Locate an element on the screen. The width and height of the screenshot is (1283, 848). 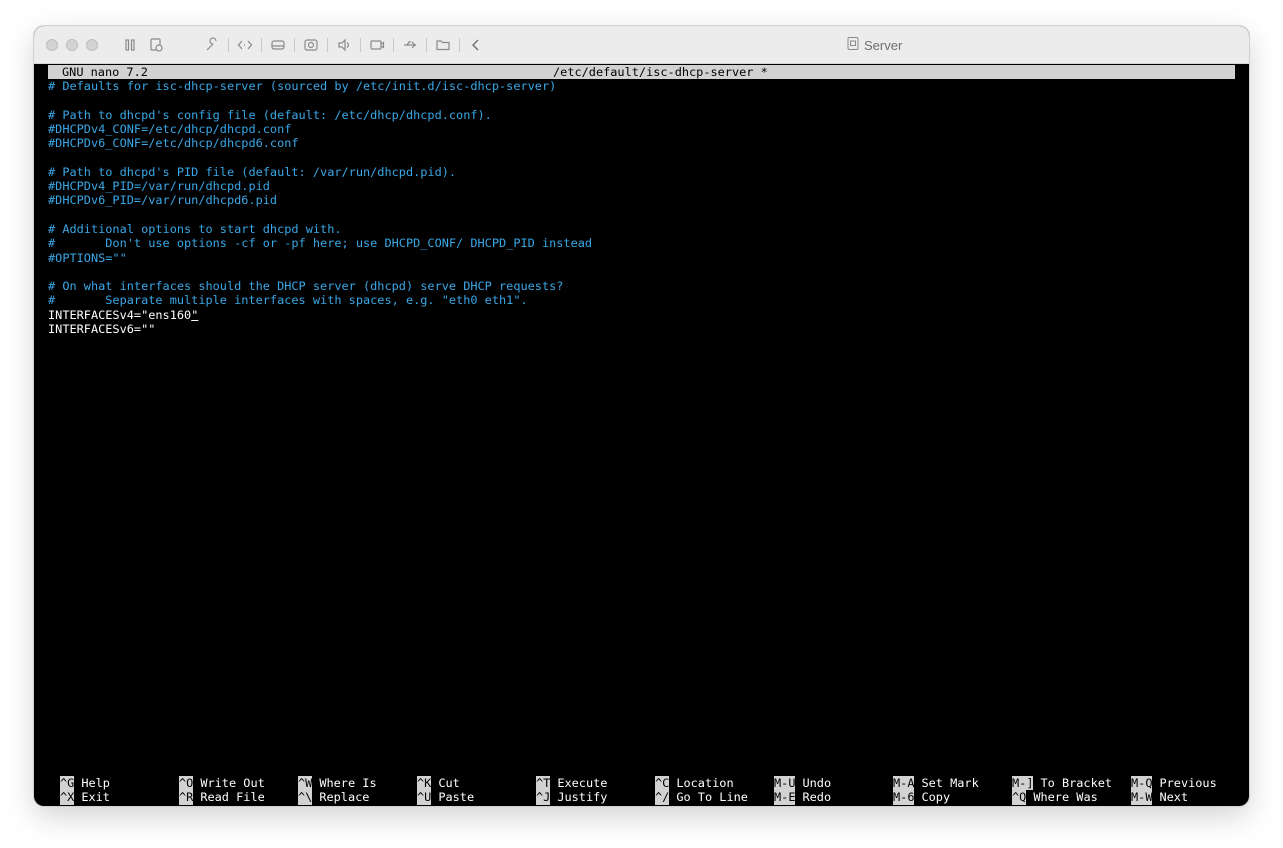
shortcut-label: Justify is located at coordinates (582, 797).